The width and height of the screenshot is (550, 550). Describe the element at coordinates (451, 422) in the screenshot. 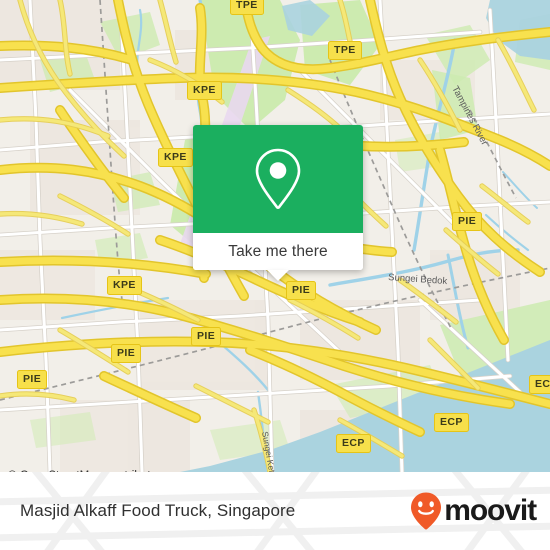

I see `road-shield-ecp-11: ECP` at that location.